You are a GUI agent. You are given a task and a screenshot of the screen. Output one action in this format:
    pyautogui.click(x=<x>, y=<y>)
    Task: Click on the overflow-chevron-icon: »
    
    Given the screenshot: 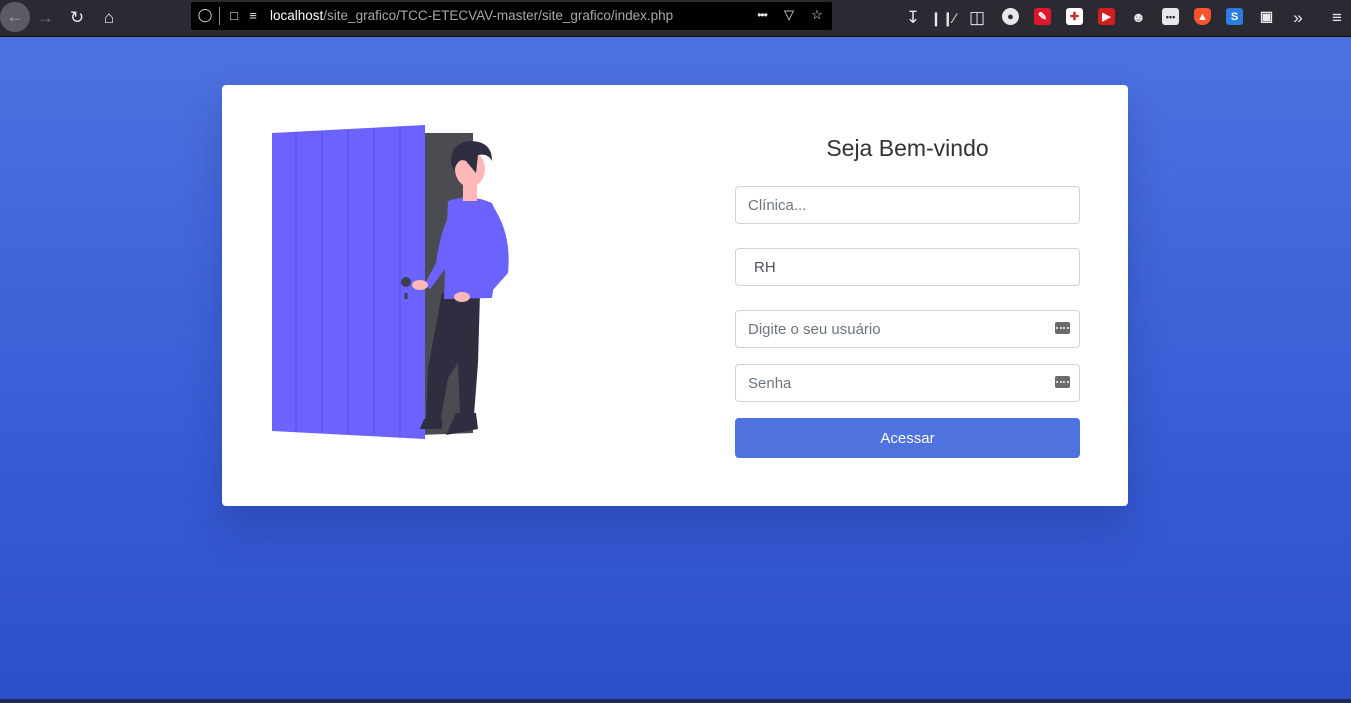 What is the action you would take?
    pyautogui.click(x=1298, y=18)
    